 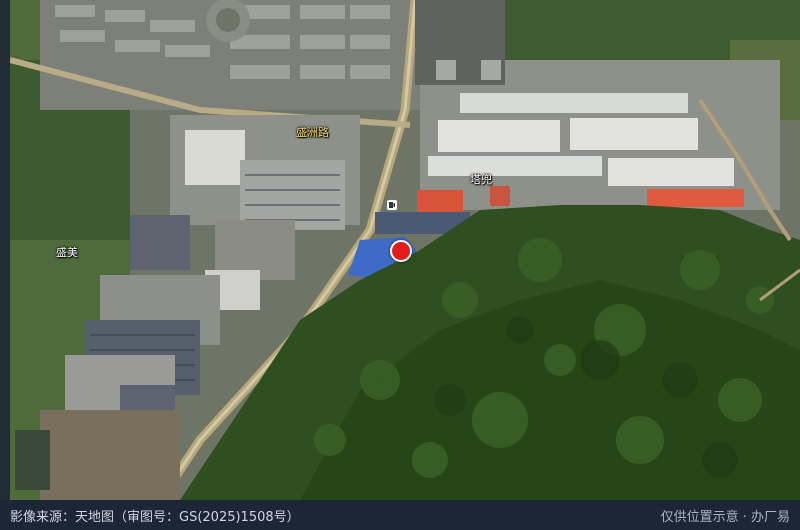 I want to click on map-footer: 影像来源：天地图（审图号：GS(2025)1508号） 仅供位置示意 · 办厂易, so click(x=400, y=515).